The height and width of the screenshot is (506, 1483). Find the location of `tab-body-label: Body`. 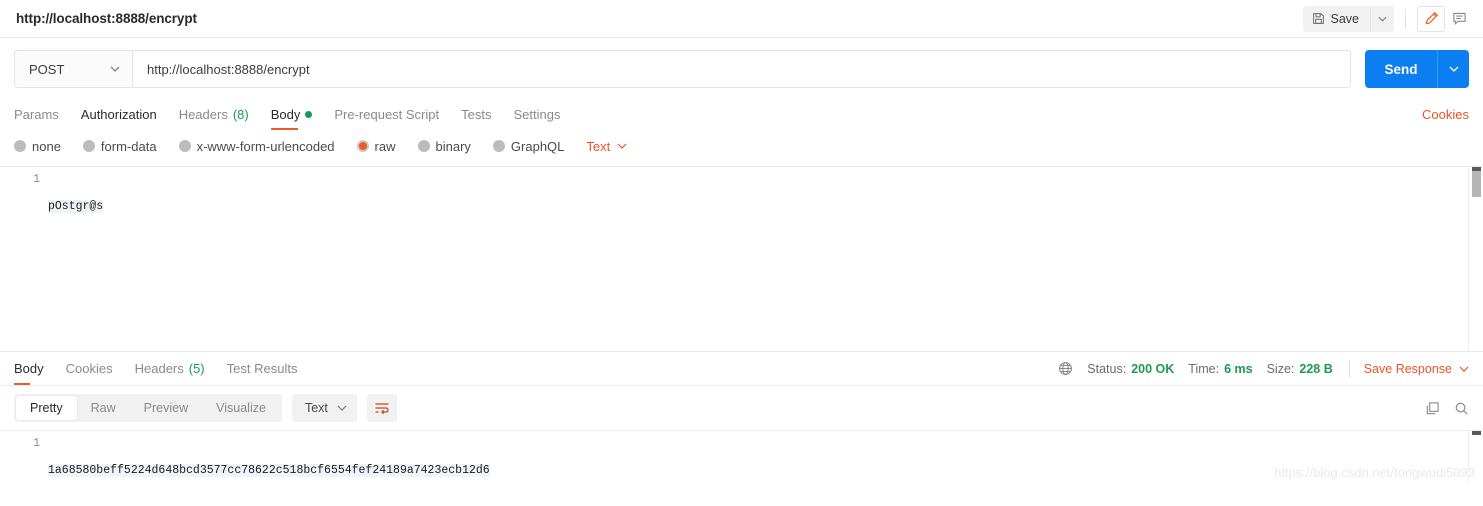

tab-body-label: Body is located at coordinates (285, 114).